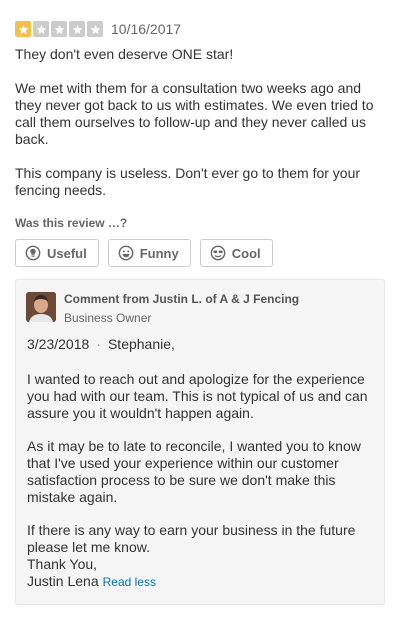 Image resolution: width=400 pixels, height=619 pixels. I want to click on useful-label: Useful, so click(67, 253).